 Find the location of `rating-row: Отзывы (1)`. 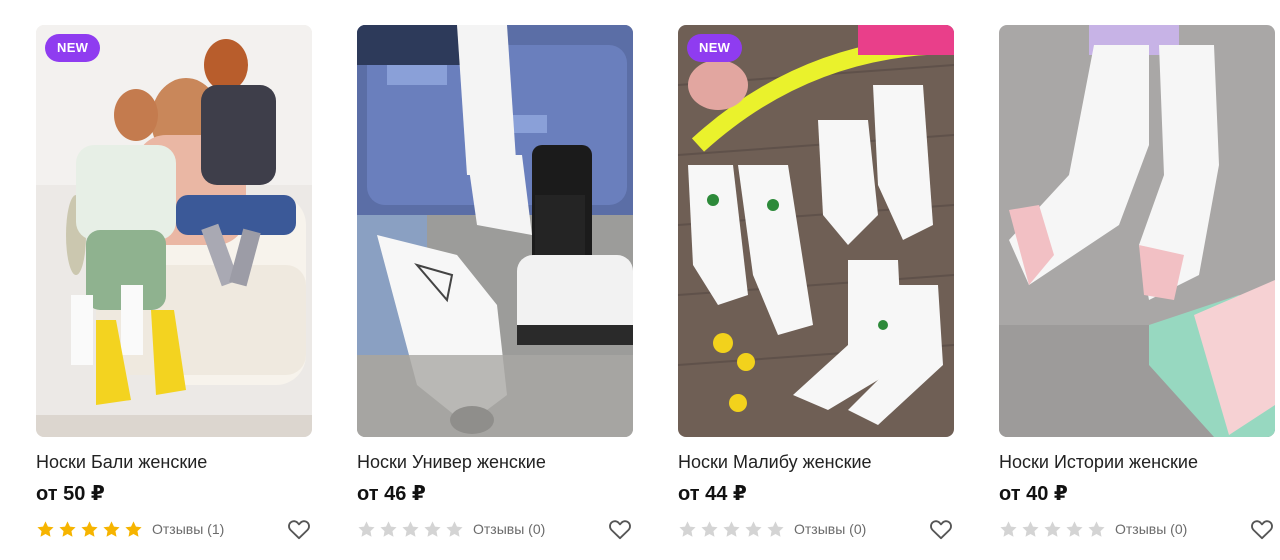

rating-row: Отзывы (1) is located at coordinates (174, 529).